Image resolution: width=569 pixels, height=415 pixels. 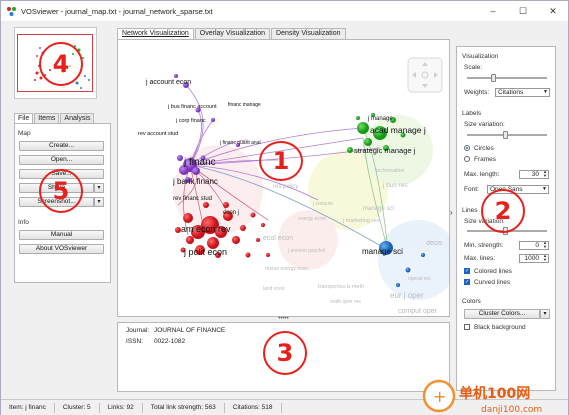 What do you see at coordinates (168, 82) in the screenshot?
I see `label-j-account-econ: j account econ` at bounding box center [168, 82].